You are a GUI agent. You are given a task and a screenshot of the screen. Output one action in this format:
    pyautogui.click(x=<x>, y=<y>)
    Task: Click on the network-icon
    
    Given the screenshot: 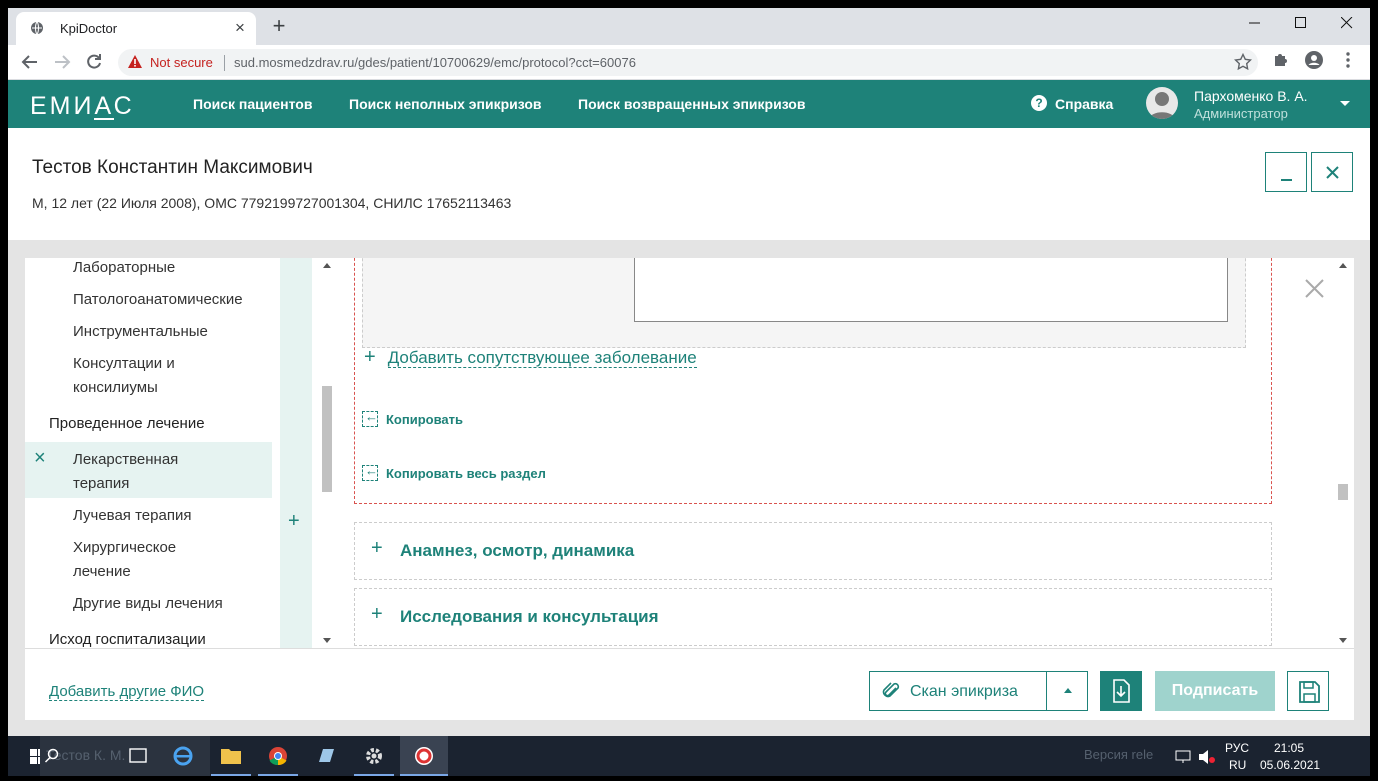 What is the action you would take?
    pyautogui.click(x=1183, y=757)
    